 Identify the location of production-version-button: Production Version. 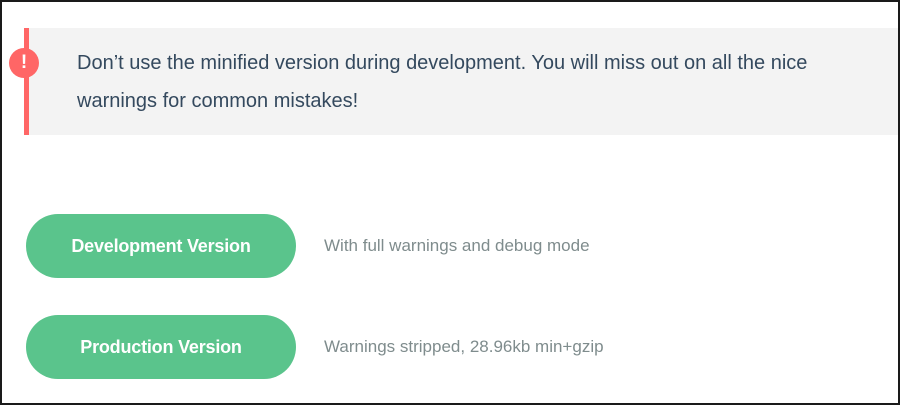
(161, 347).